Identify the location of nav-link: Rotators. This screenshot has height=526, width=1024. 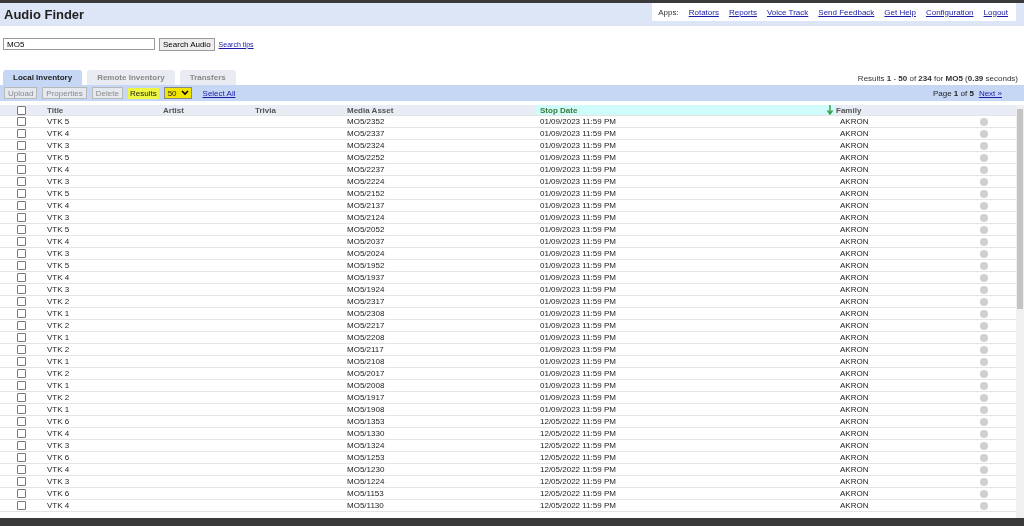
(703, 12).